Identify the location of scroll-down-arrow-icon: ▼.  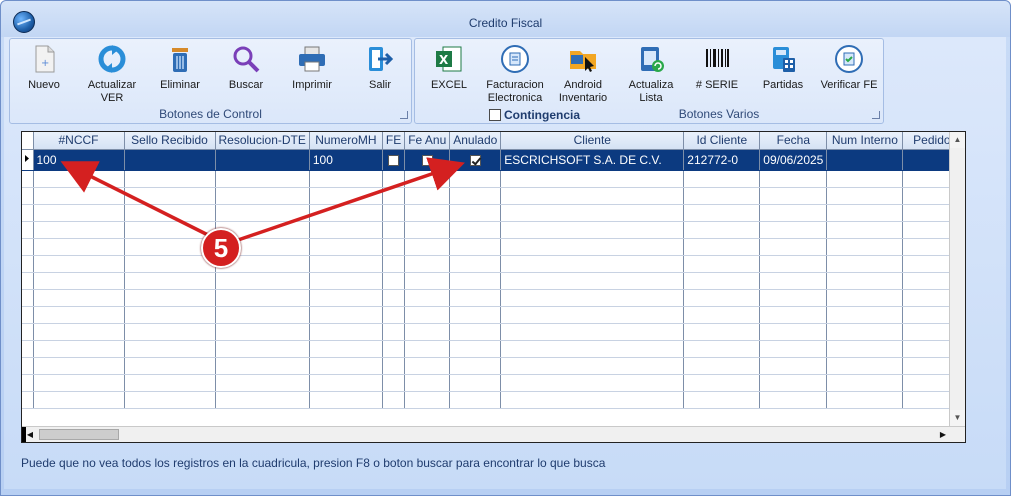
(957, 418).